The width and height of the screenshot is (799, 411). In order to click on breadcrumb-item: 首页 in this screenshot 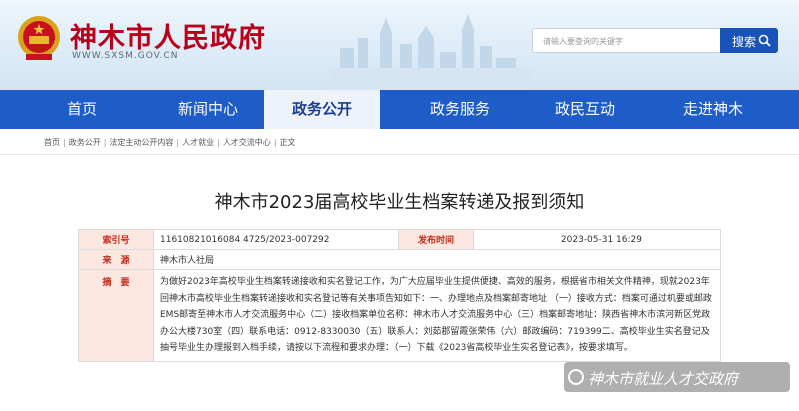, I will do `click(52, 142)`.